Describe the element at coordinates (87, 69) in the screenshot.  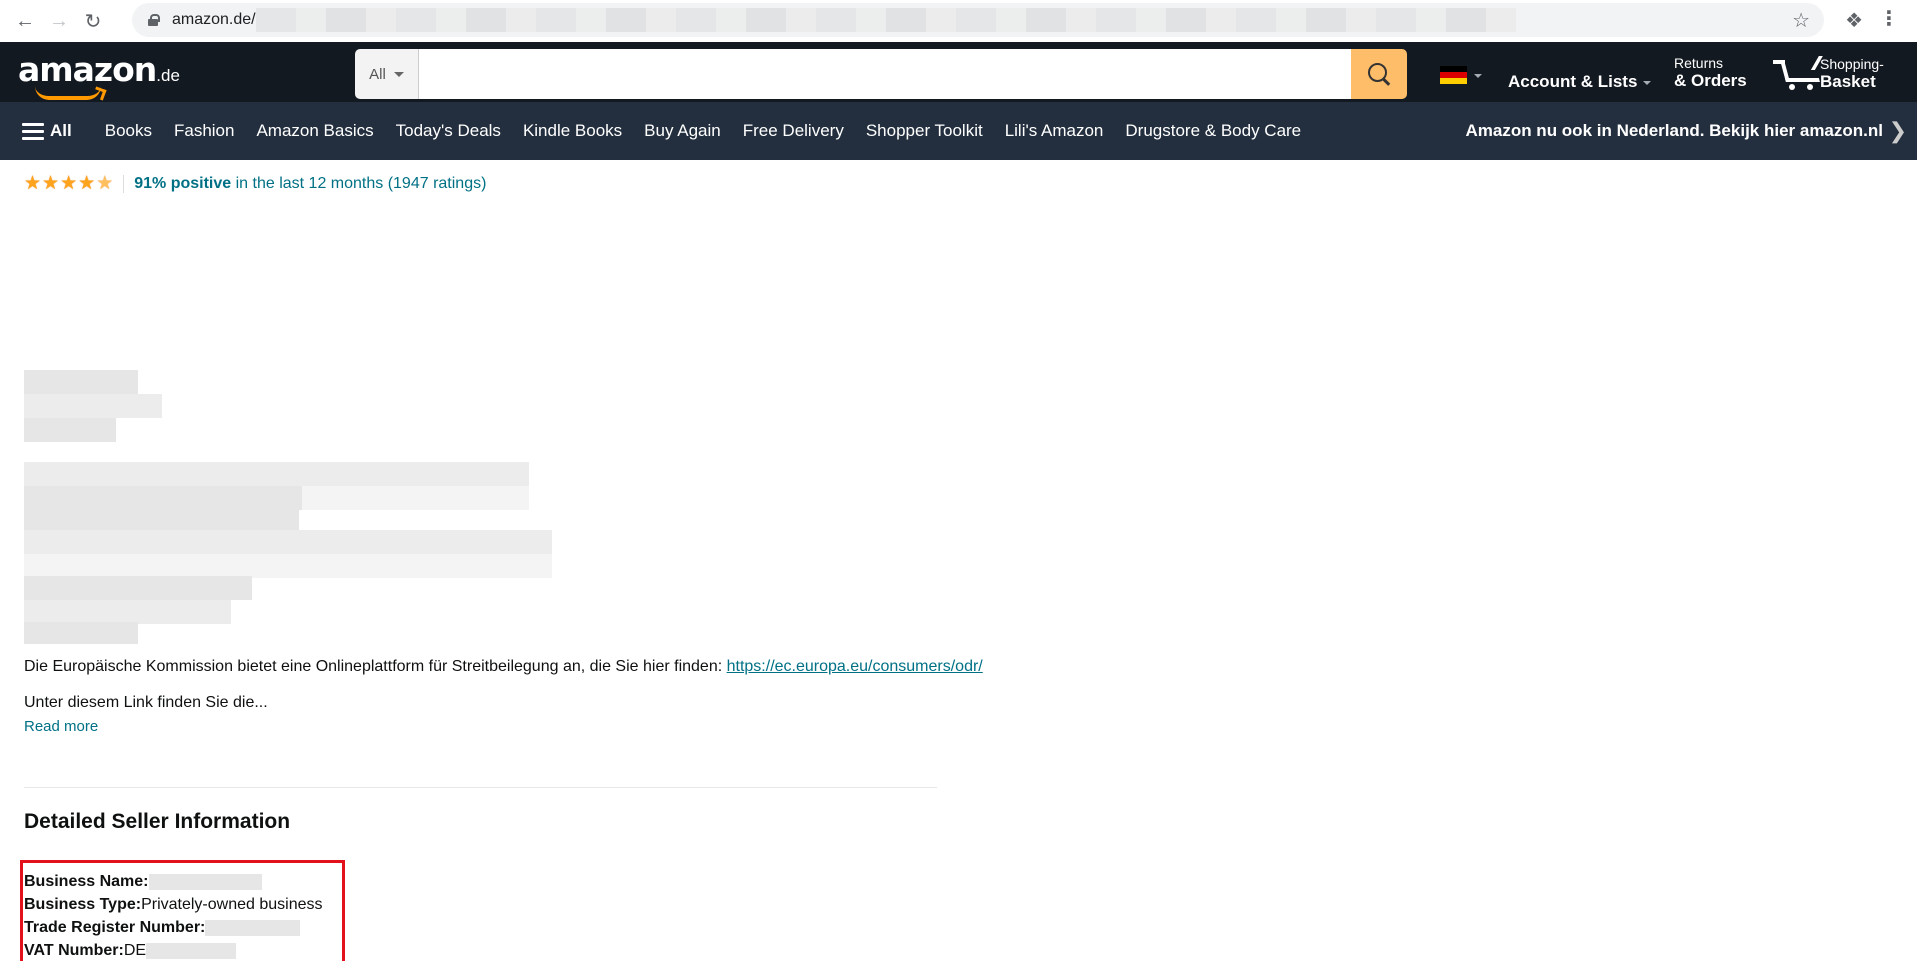
I see `logo-text: amazon` at that location.